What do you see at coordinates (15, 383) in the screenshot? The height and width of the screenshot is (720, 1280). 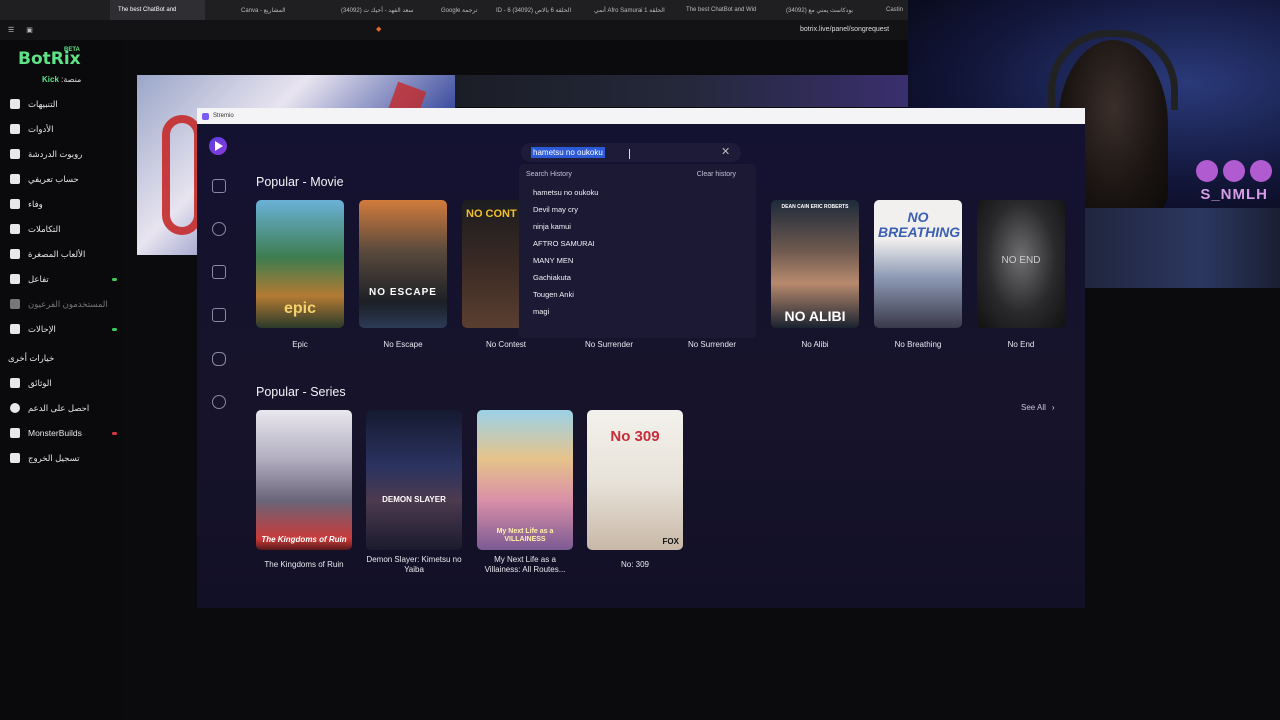 I see `docs-icon` at bounding box center [15, 383].